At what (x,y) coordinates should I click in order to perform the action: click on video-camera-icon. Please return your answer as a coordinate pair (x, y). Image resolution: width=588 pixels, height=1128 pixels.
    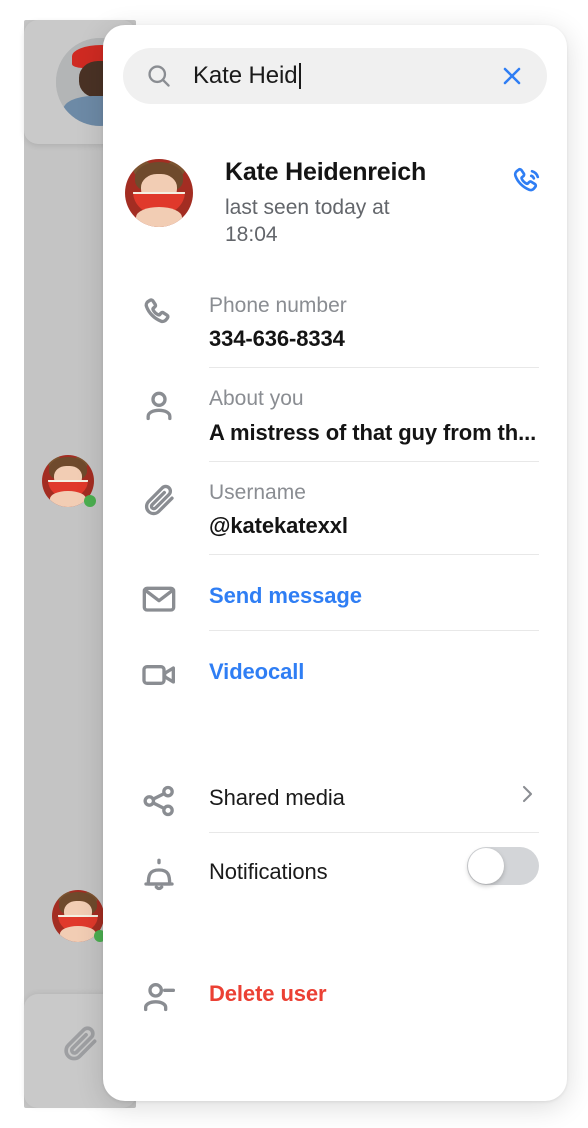
    Looking at the image, I should click on (159, 675).